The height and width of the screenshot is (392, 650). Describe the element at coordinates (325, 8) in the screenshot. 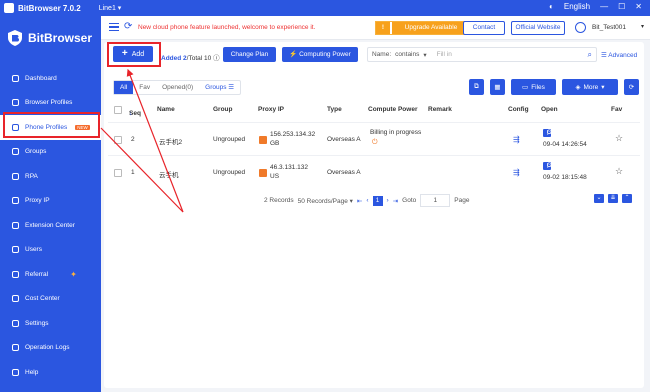

I see `title-bar: BitBrowser 7.0.2 Line1 ▾ ◐ English — ☐ ✕` at that location.